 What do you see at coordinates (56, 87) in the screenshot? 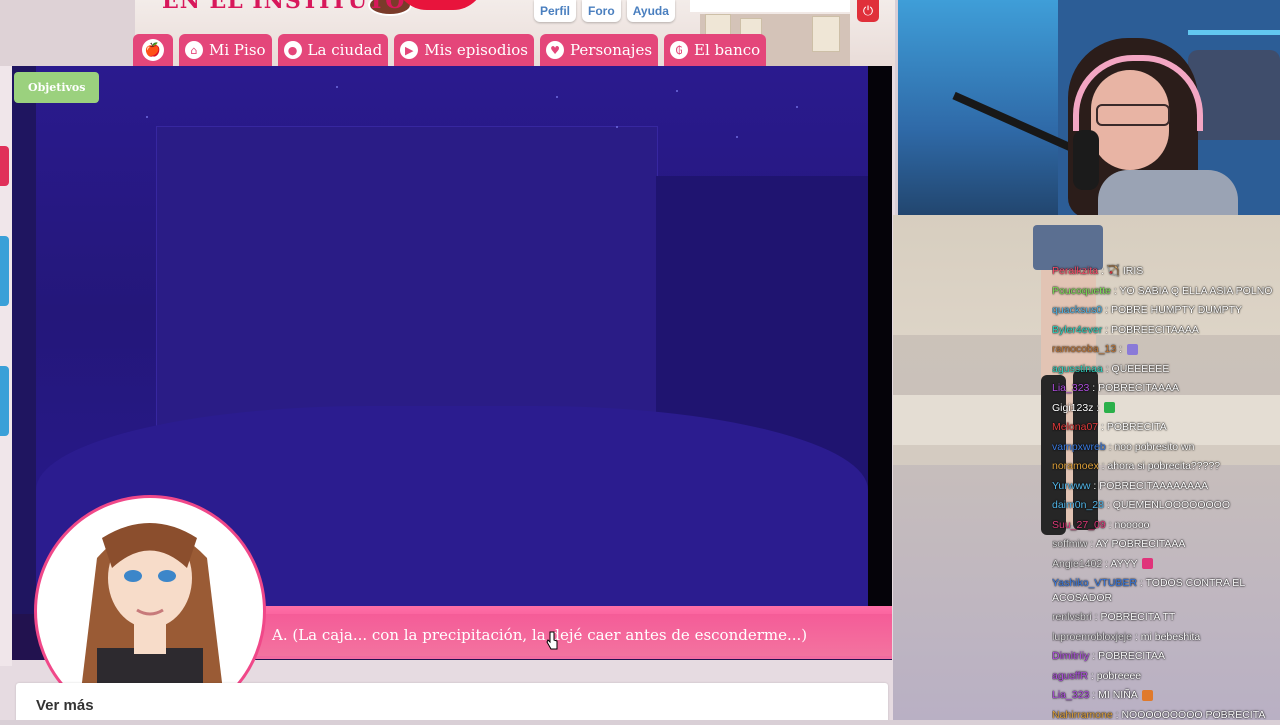
I see `objectives-button: Objetivos` at bounding box center [56, 87].